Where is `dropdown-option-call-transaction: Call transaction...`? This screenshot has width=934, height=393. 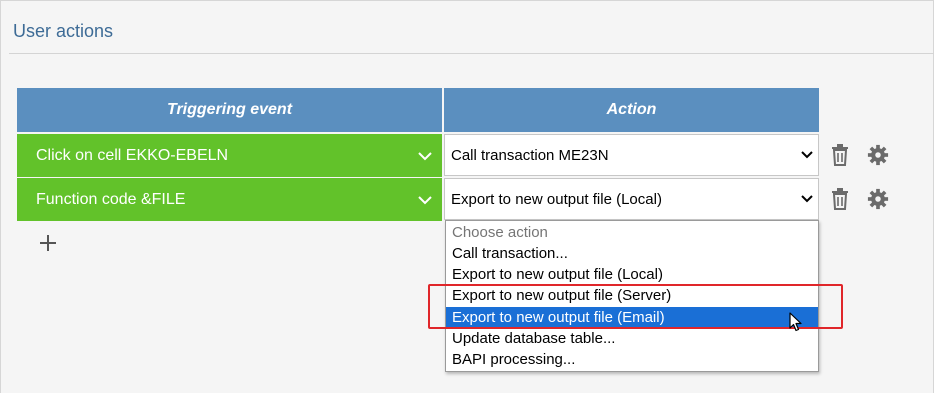 dropdown-option-call-transaction: Call transaction... is located at coordinates (632, 253).